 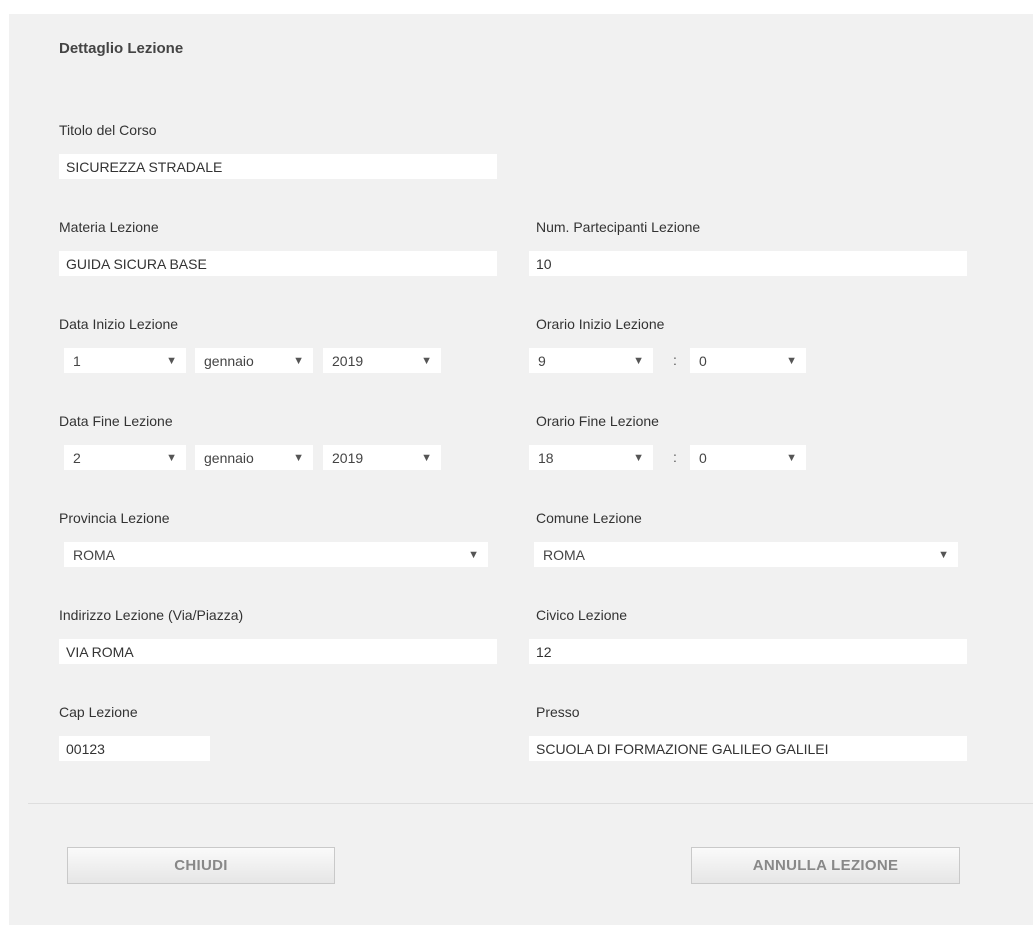 I want to click on venue-input, so click(x=748, y=748).